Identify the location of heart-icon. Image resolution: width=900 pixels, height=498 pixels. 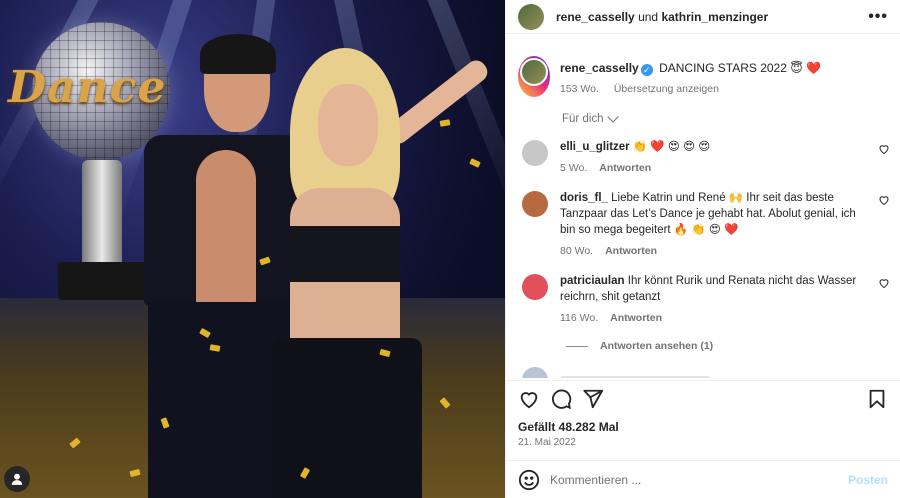
(529, 399).